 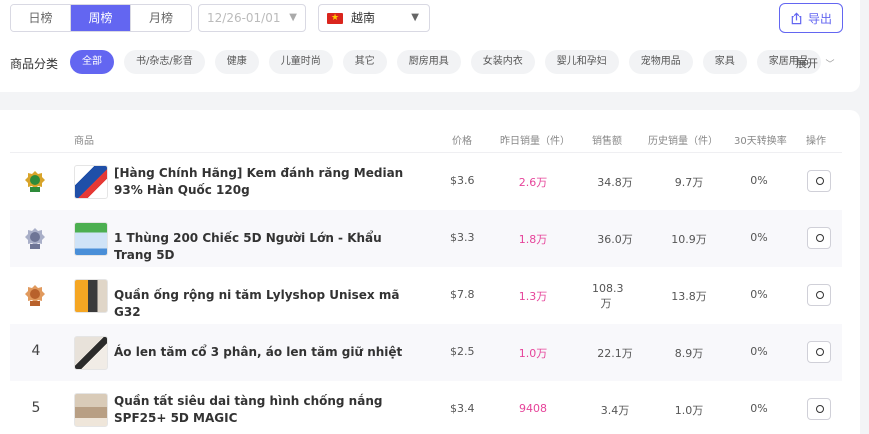 I want to click on history-sales-cell: 1.0万, so click(x=689, y=410).